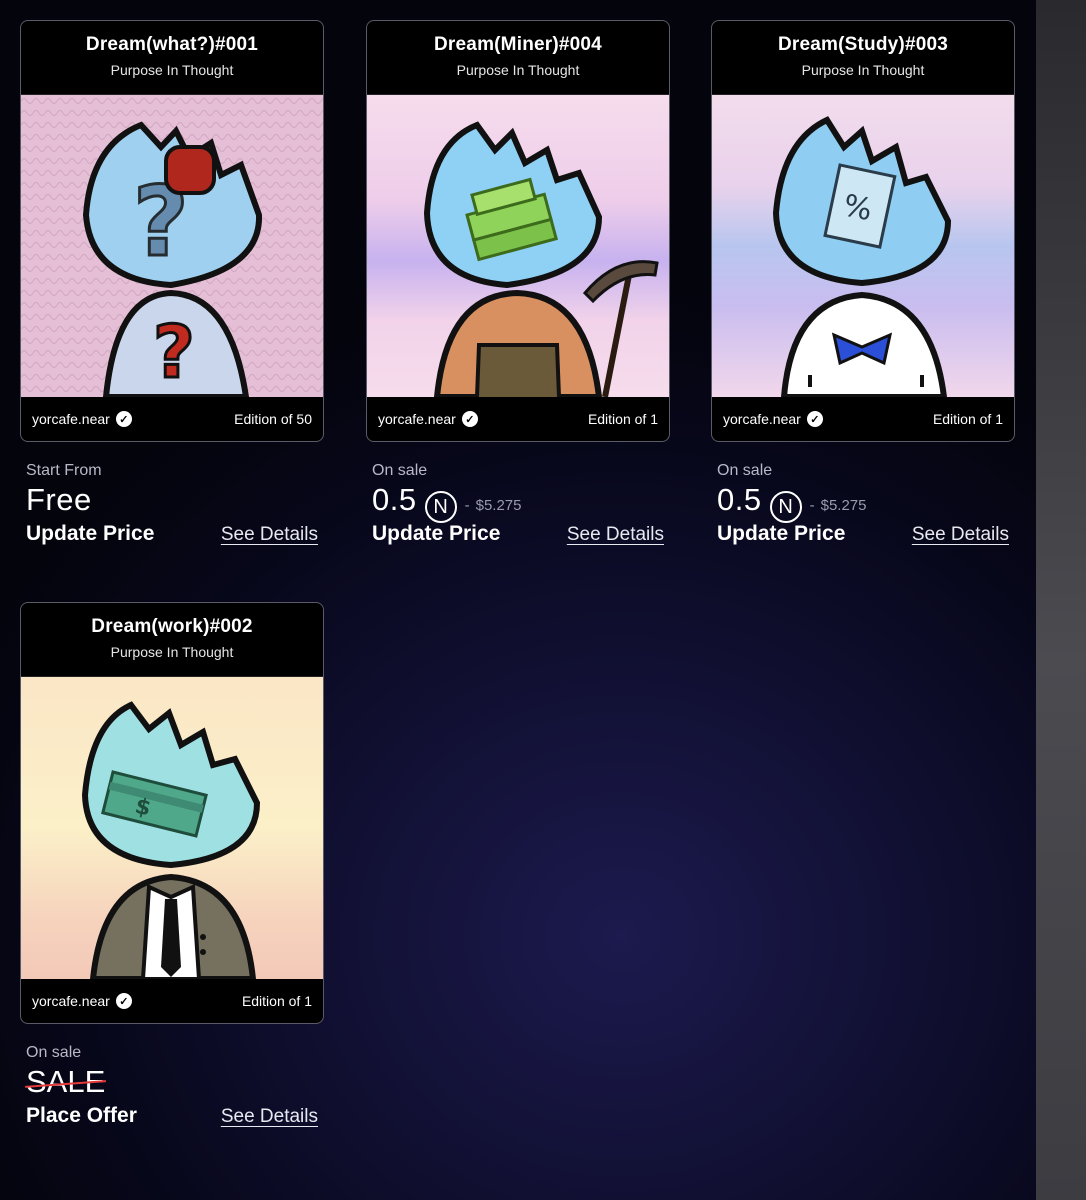  What do you see at coordinates (175, 501) in the screenshot?
I see `price-row: Free` at bounding box center [175, 501].